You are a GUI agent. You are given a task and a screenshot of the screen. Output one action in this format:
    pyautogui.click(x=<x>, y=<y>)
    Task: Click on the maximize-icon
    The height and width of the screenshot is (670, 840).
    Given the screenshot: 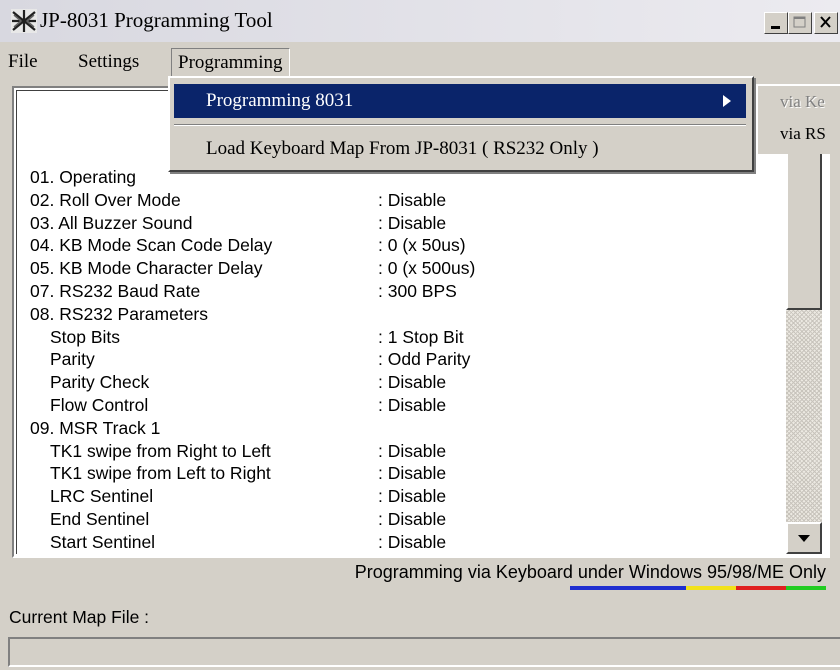 What is the action you would take?
    pyautogui.click(x=799, y=22)
    